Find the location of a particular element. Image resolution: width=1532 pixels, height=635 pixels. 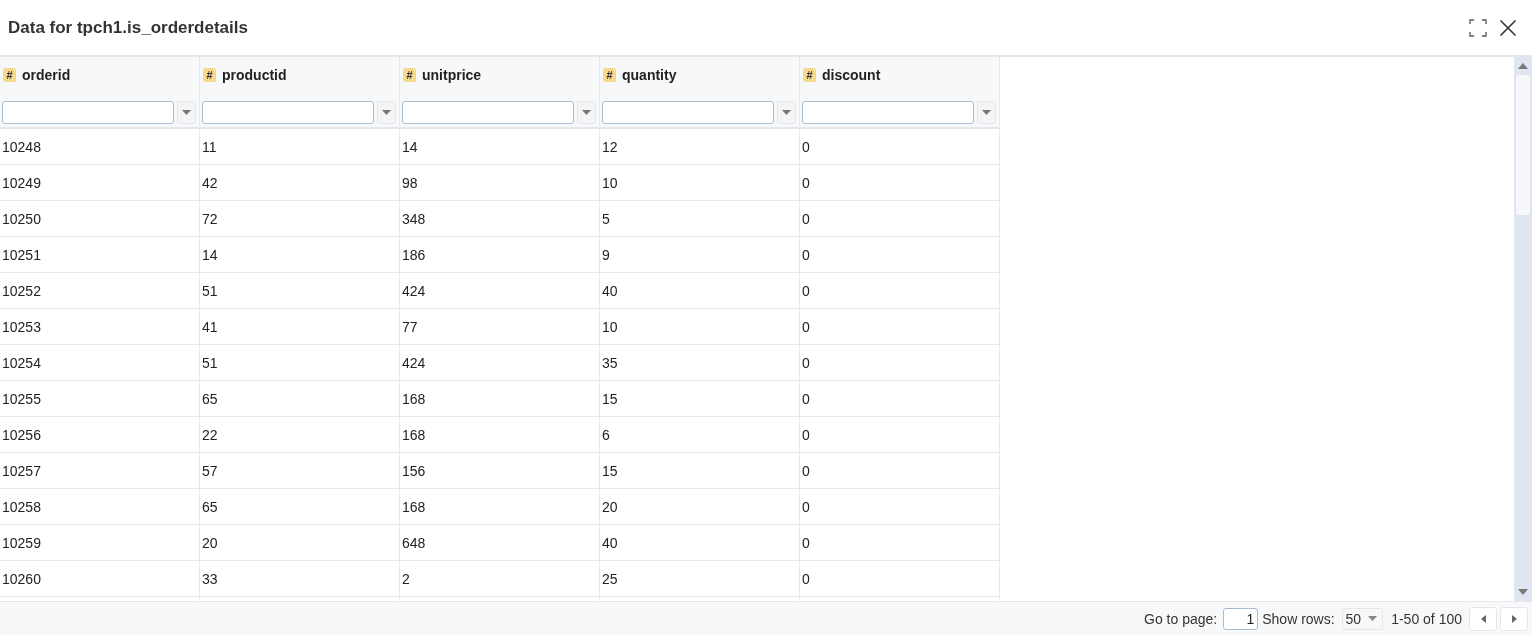

page-range-text: 1-50 of 100 is located at coordinates (1426, 618).